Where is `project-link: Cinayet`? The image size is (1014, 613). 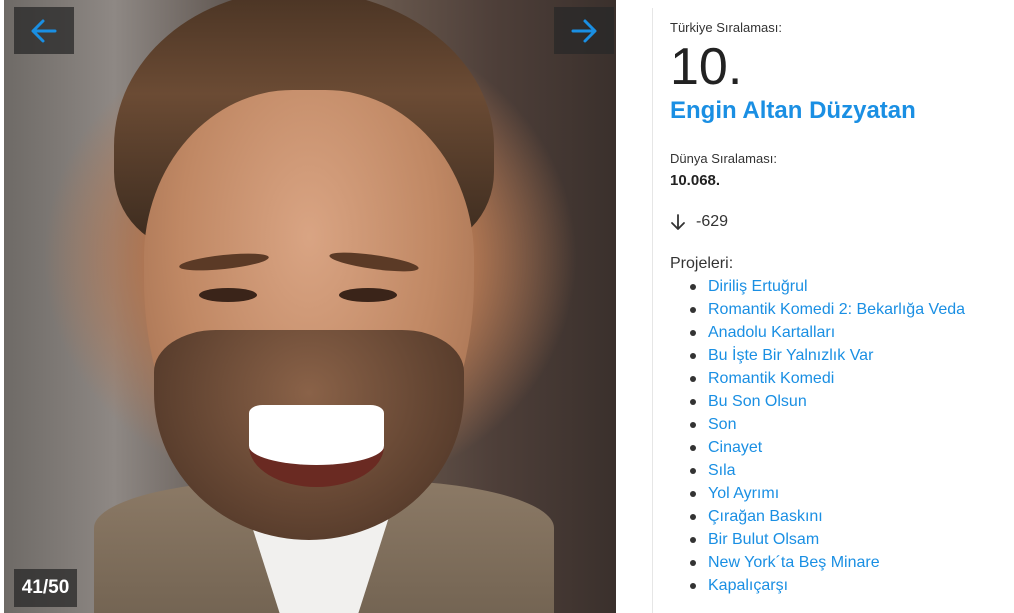
project-link: Cinayet is located at coordinates (735, 447).